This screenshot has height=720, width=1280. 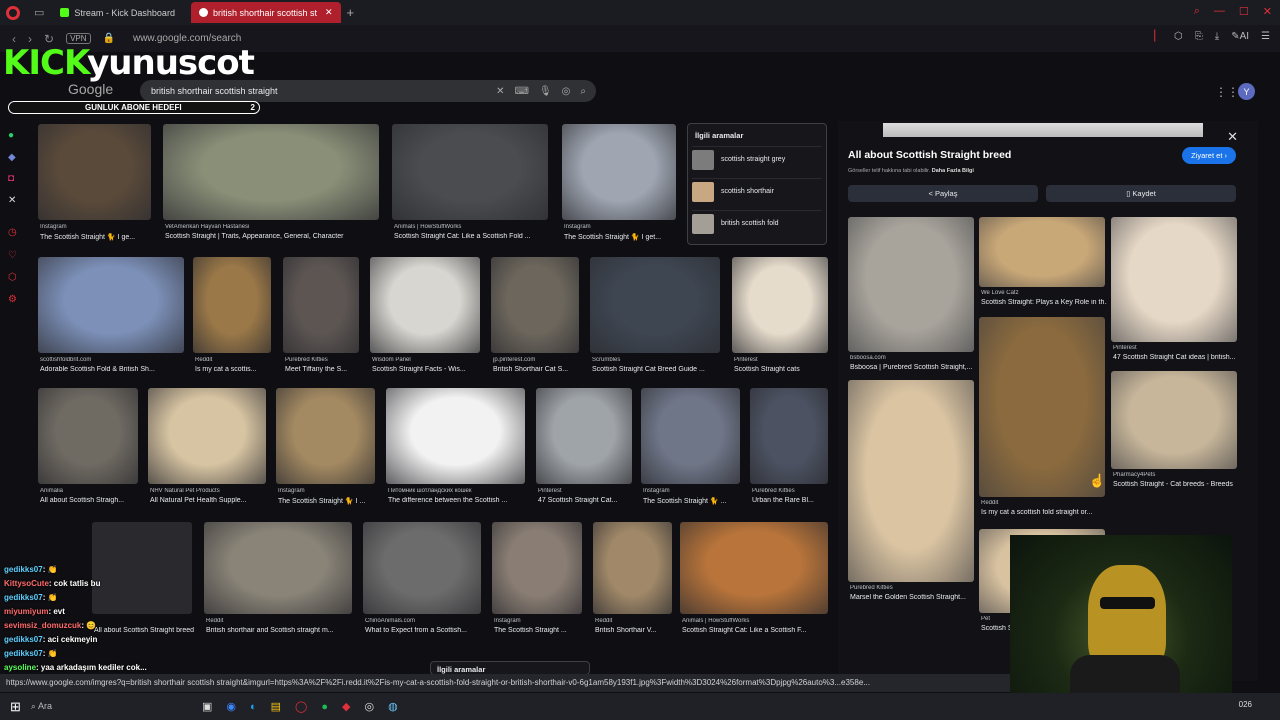 What do you see at coordinates (323, 91) in the screenshot?
I see `search-input: british shorthair scottish straight` at bounding box center [323, 91].